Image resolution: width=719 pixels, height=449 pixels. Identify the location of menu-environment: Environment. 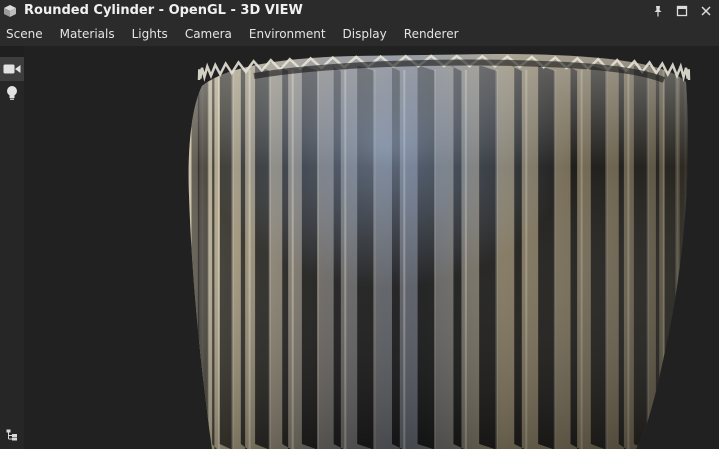
(289, 34).